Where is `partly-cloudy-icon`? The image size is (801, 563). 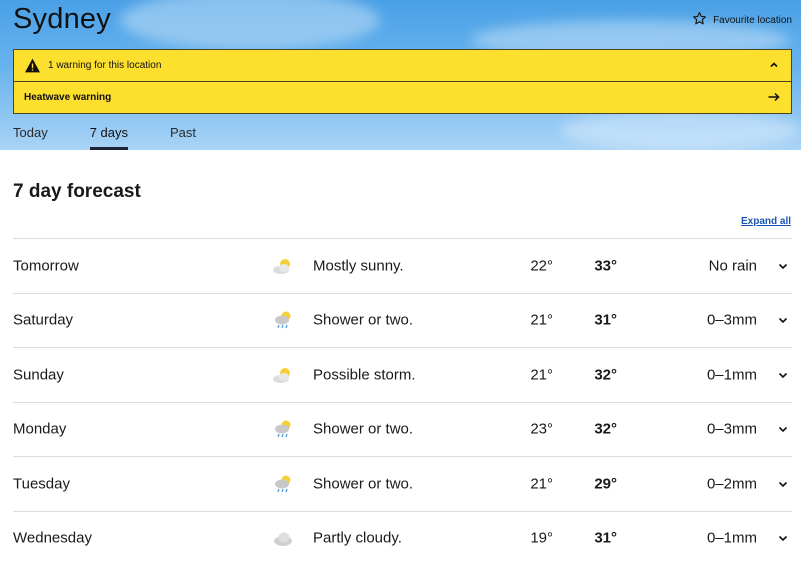
partly-cloudy-icon is located at coordinates (283, 538).